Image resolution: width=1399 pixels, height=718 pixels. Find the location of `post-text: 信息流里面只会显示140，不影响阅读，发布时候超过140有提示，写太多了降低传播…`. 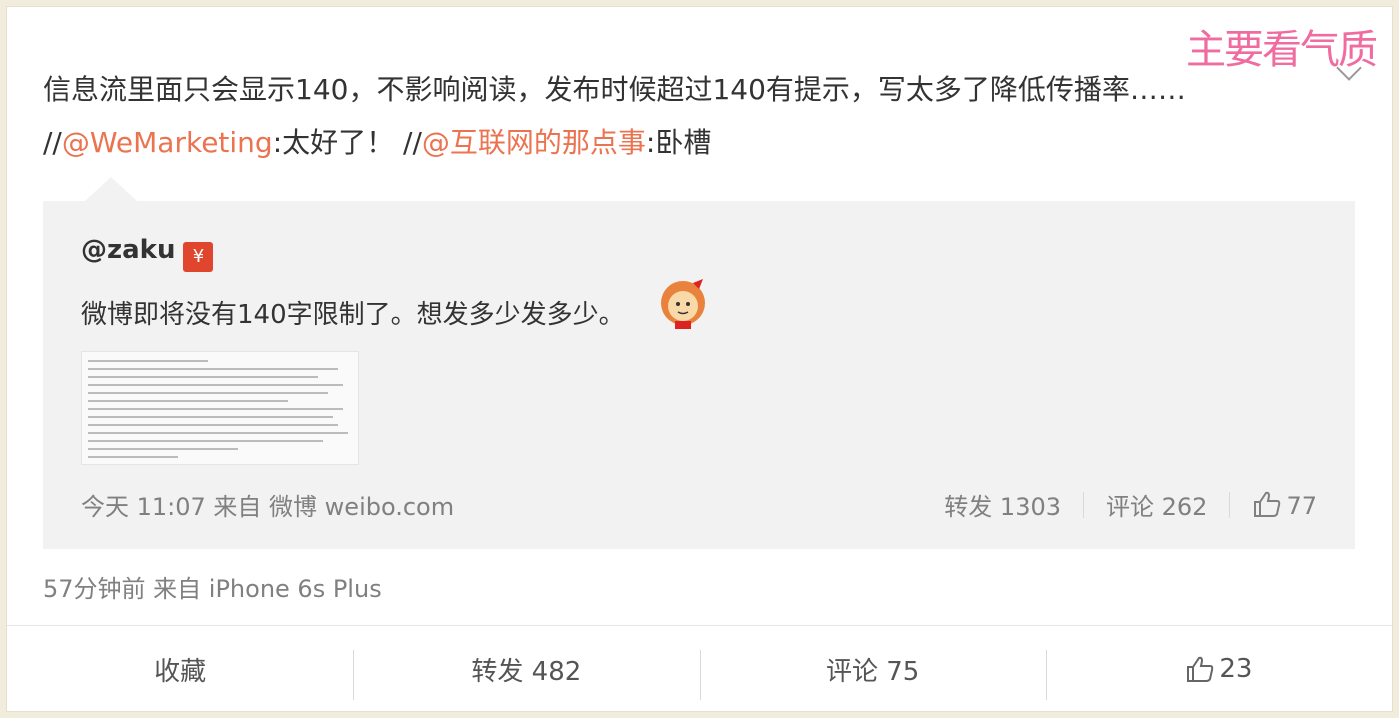

post-text: 信息流里面只会显示140，不影响阅读，发布时候超过140有提示，写太多了降低传播… is located at coordinates (658, 116).